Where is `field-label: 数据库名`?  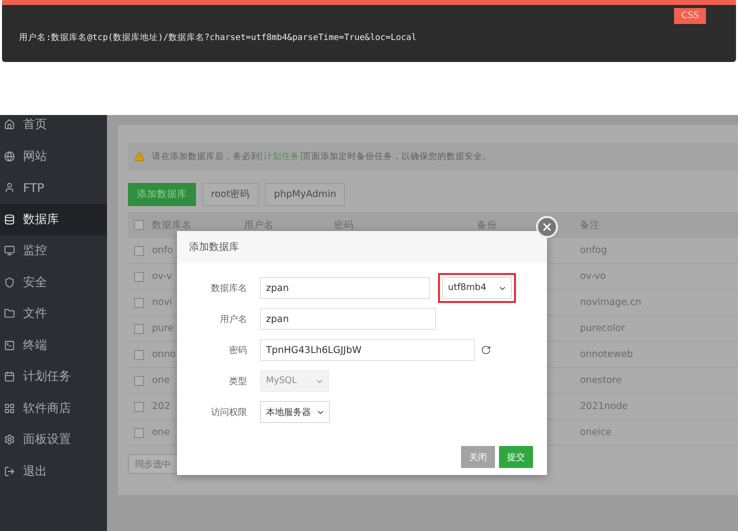
field-label: 数据库名 is located at coordinates (228, 288).